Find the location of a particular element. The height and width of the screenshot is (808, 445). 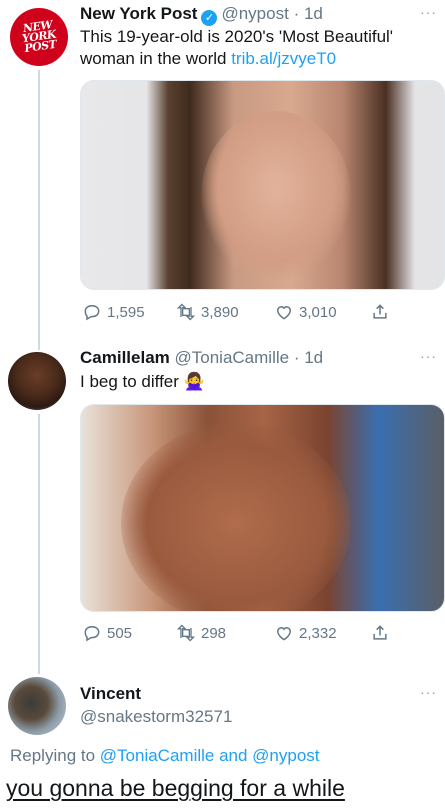

tweet2-text: I beg to differ 🙅‍♀️ is located at coordinates (142, 381).